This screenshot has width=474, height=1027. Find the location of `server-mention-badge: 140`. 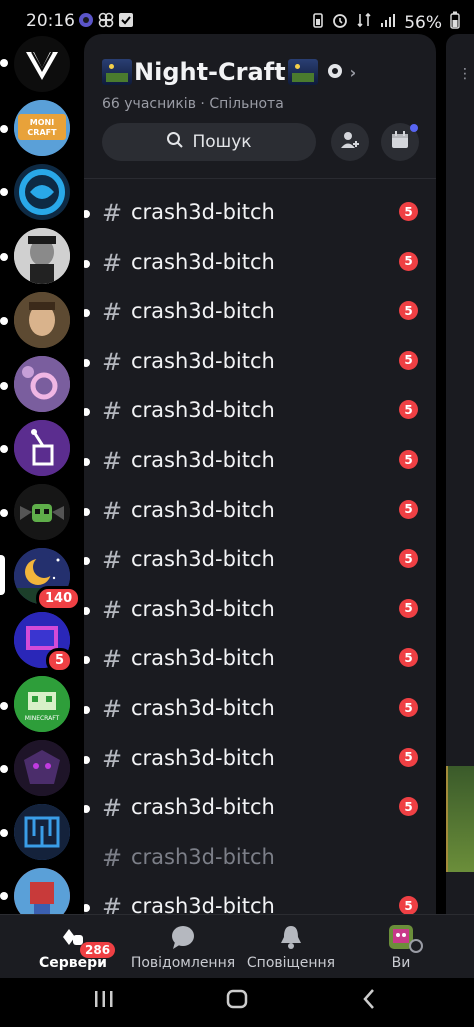

server-mention-badge: 140 is located at coordinates (59, 598).